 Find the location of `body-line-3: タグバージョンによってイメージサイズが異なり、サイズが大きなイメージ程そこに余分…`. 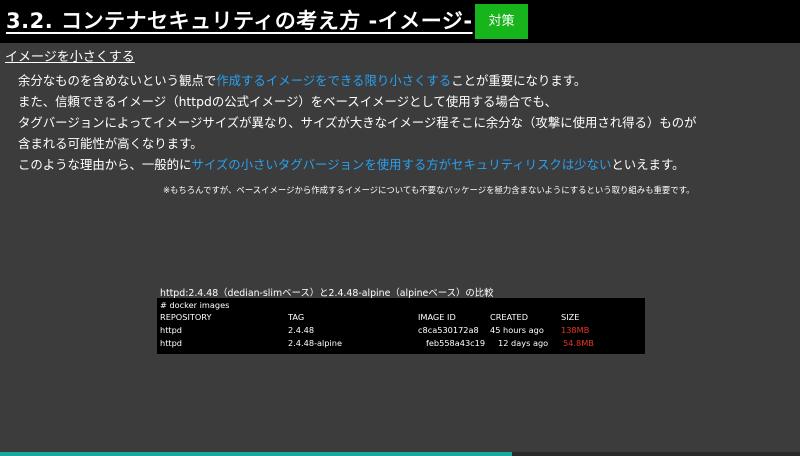

body-line-3: タグバージョンによってイメージサイズが異なり、サイズが大きなイメージ程そこに余分… is located at coordinates (405, 122).